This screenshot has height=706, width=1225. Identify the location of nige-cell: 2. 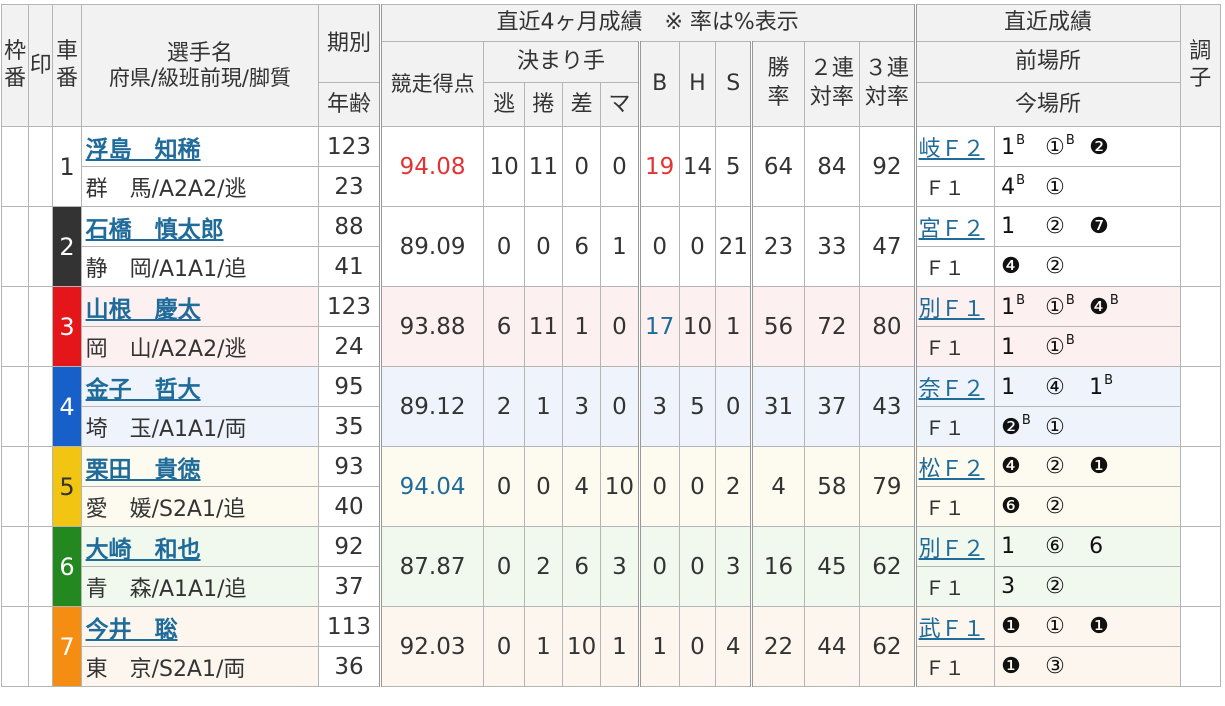
(504, 406).